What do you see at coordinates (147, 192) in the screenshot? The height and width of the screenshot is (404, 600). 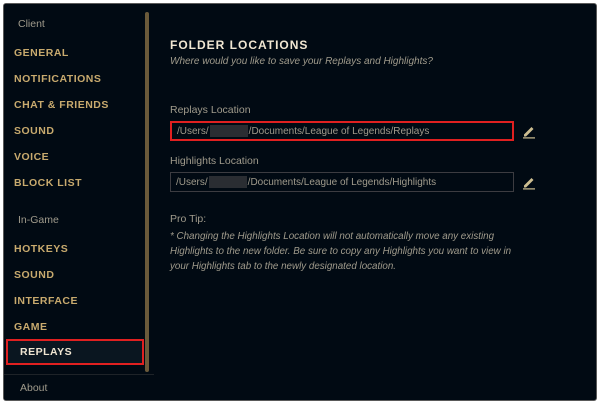 I see `sidebar-scrollbar` at bounding box center [147, 192].